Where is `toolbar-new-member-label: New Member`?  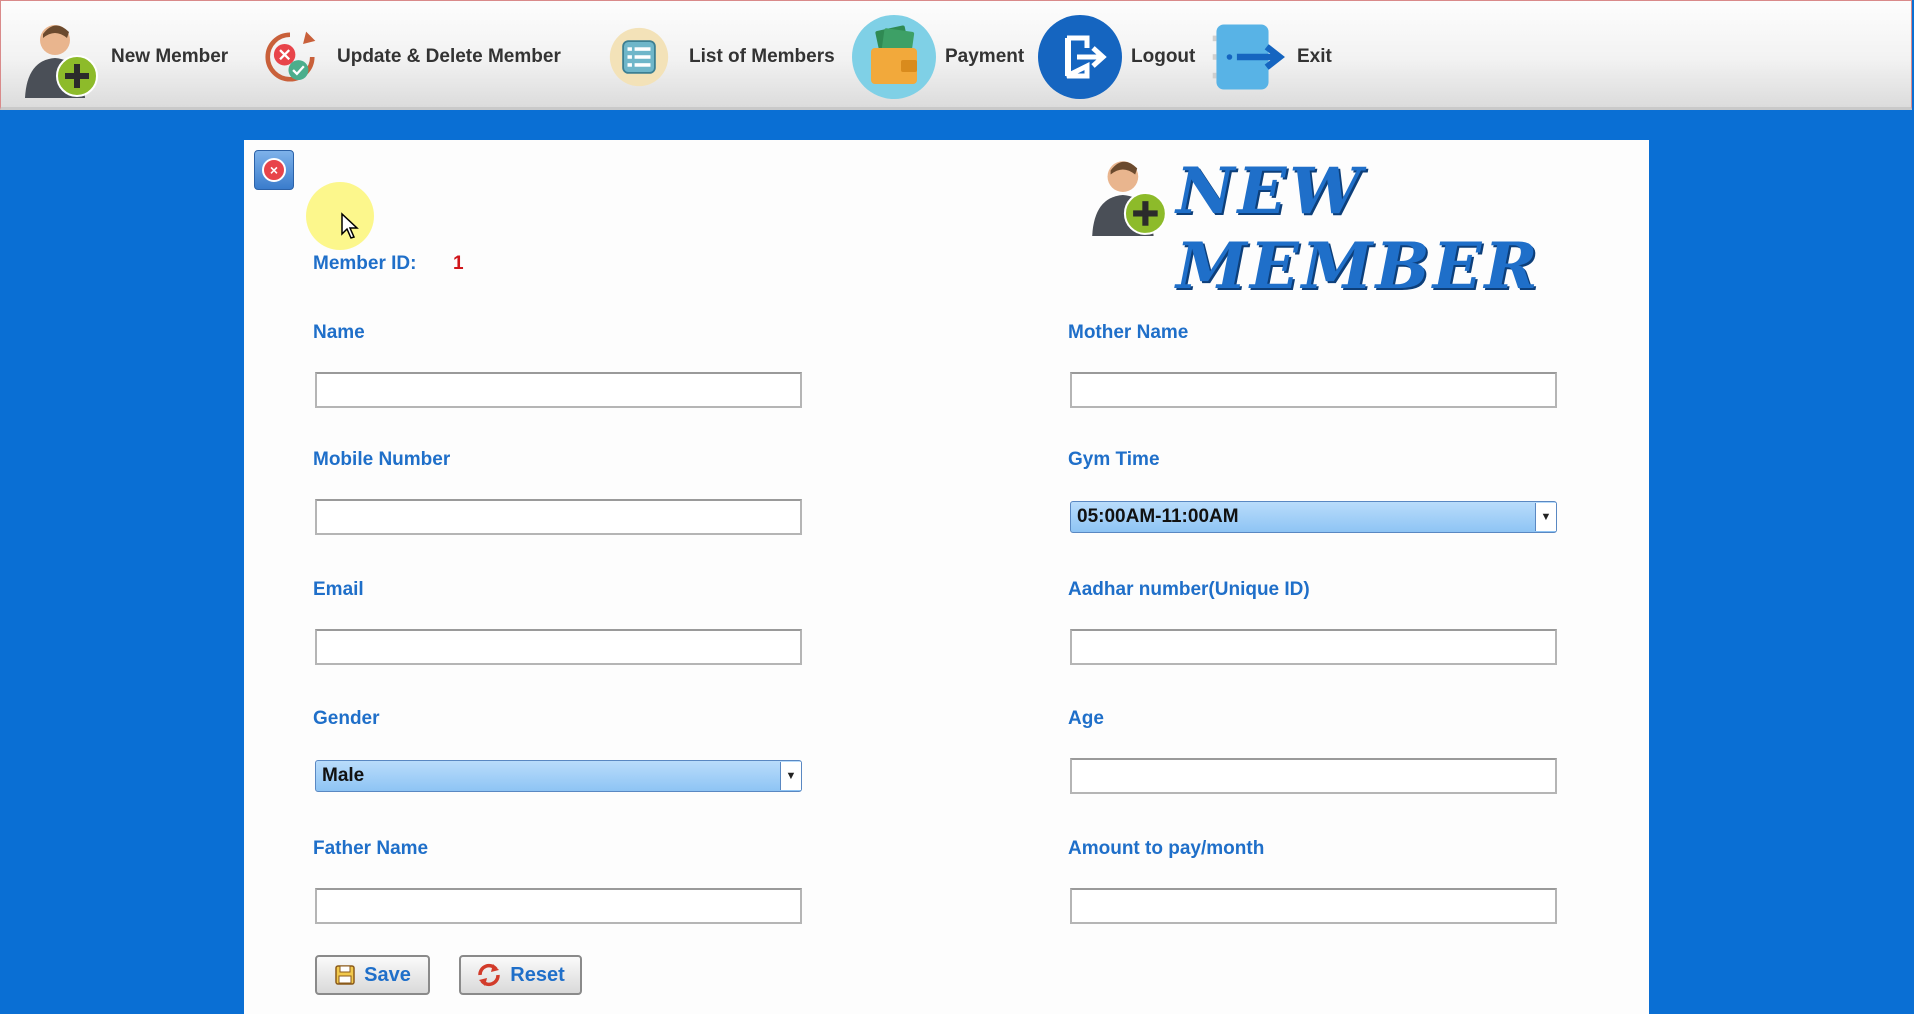
toolbar-new-member-label: New Member is located at coordinates (170, 56).